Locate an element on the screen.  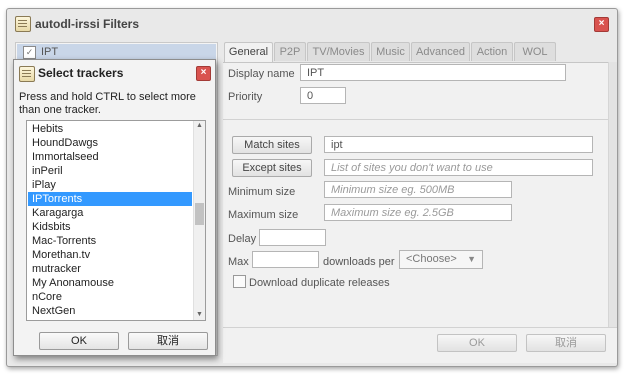
max-label: Max is located at coordinates (238, 262).